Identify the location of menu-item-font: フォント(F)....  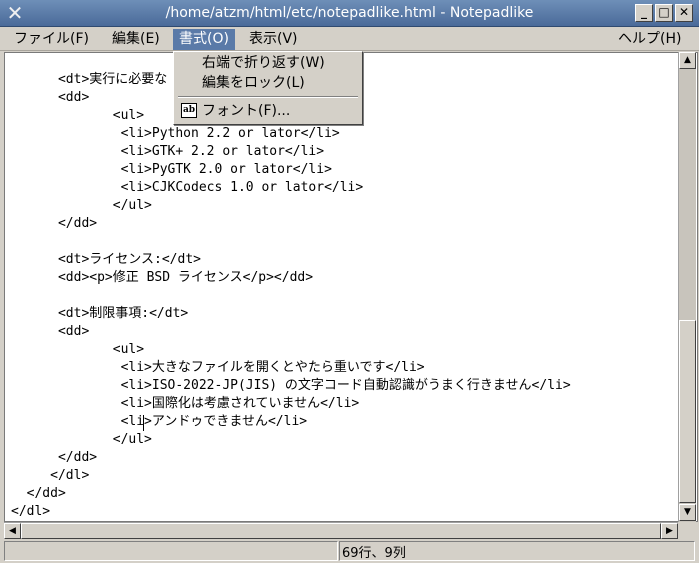
(246, 111).